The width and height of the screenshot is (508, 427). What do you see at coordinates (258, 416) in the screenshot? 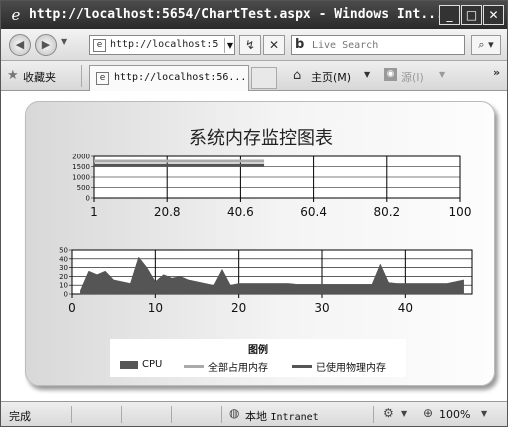
I see `zone-prefix: 本地` at bounding box center [258, 416].